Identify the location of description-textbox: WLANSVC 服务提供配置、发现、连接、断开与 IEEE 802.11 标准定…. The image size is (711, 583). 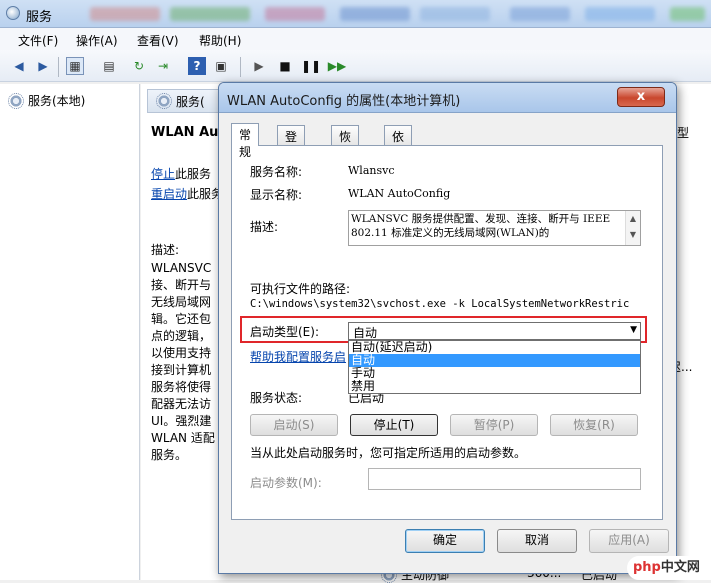
(494, 228).